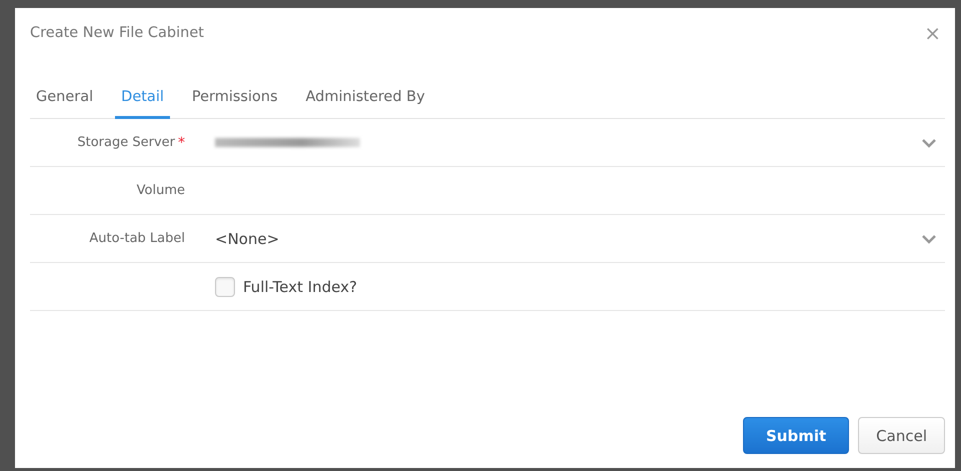  What do you see at coordinates (796, 435) in the screenshot?
I see `submit-button: Submit` at bounding box center [796, 435].